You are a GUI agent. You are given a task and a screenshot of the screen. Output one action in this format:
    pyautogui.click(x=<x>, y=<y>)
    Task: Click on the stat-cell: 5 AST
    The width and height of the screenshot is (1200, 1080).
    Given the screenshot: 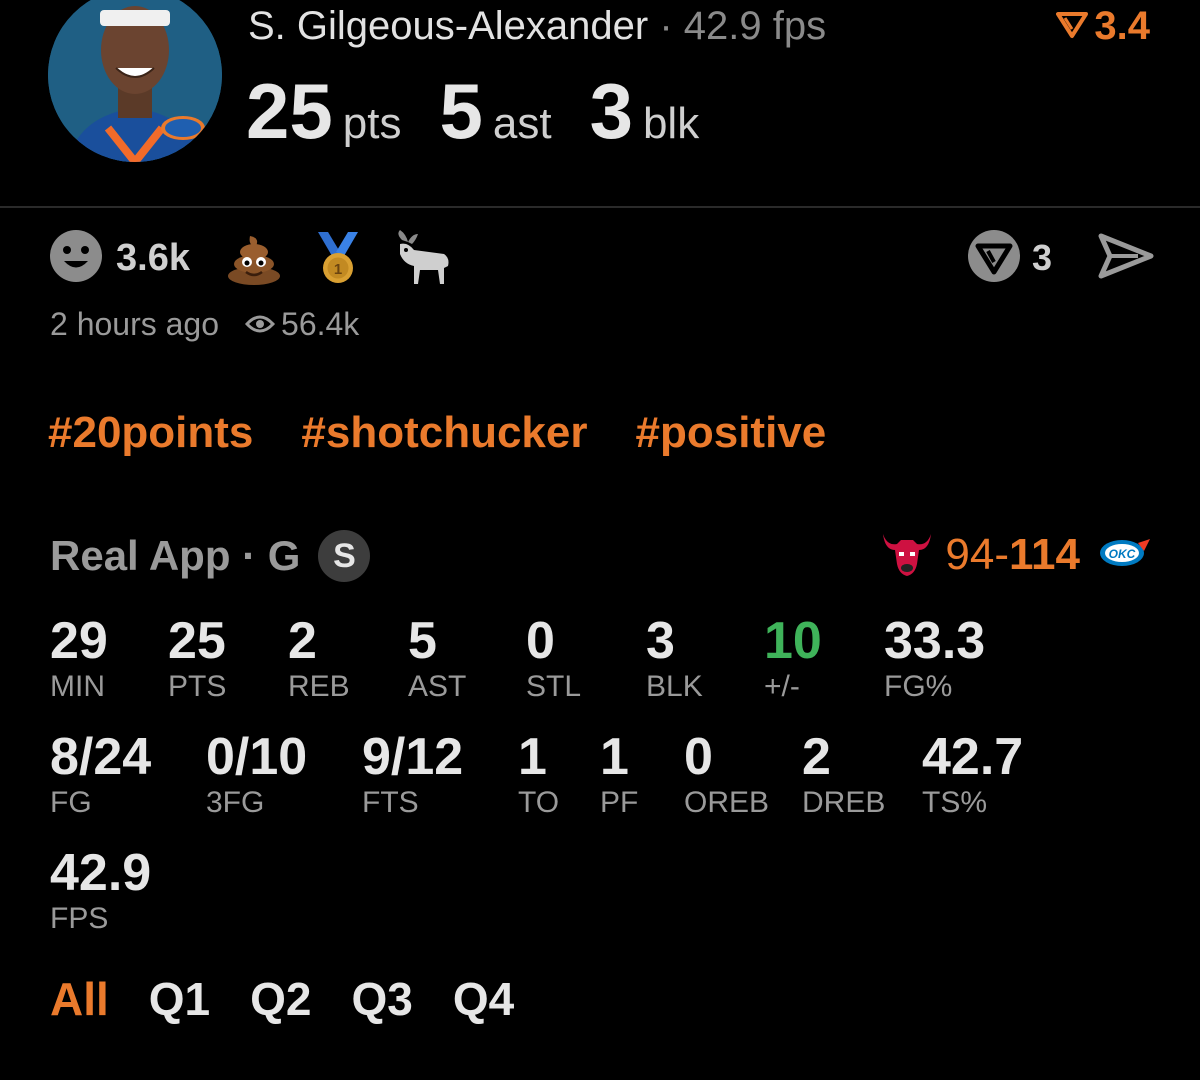 What is the action you would take?
    pyautogui.click(x=437, y=658)
    